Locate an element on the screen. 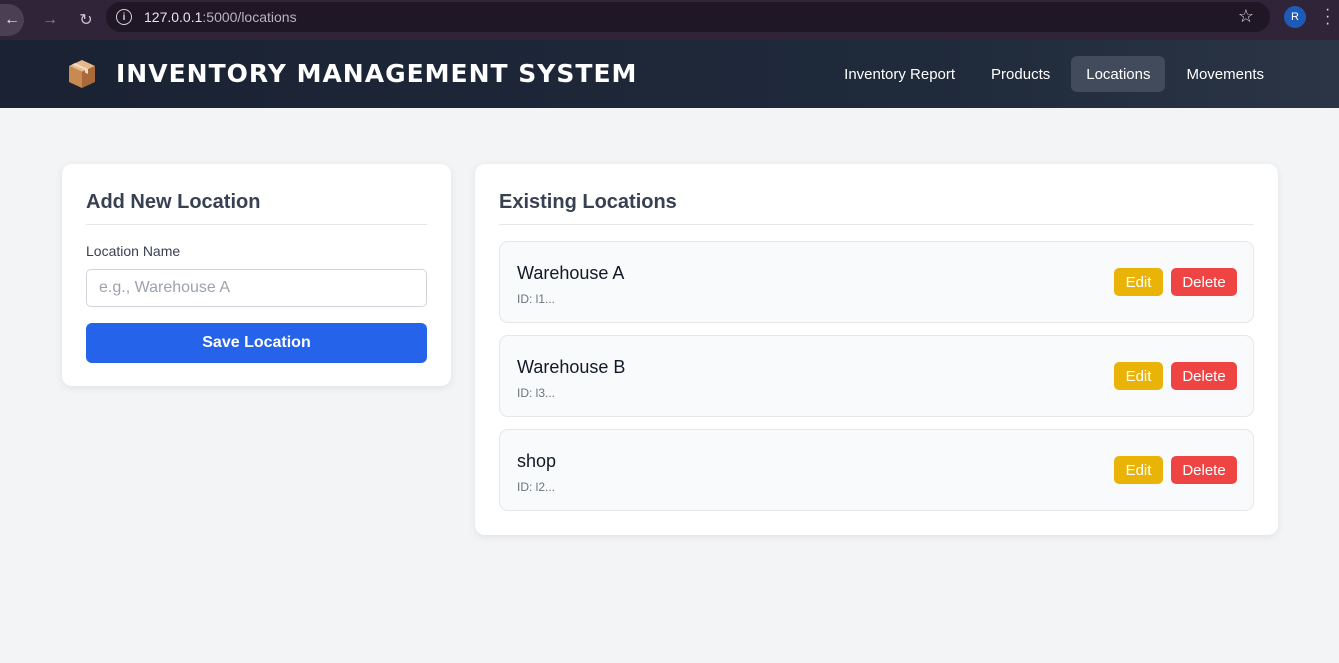  package-box-icon is located at coordinates (82, 74).